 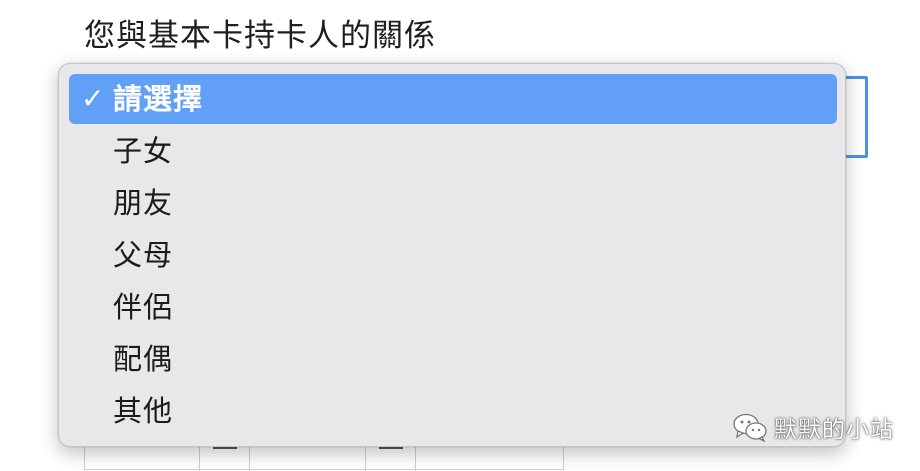 What do you see at coordinates (834, 430) in the screenshot?
I see `watermark-text: 默默的小站` at bounding box center [834, 430].